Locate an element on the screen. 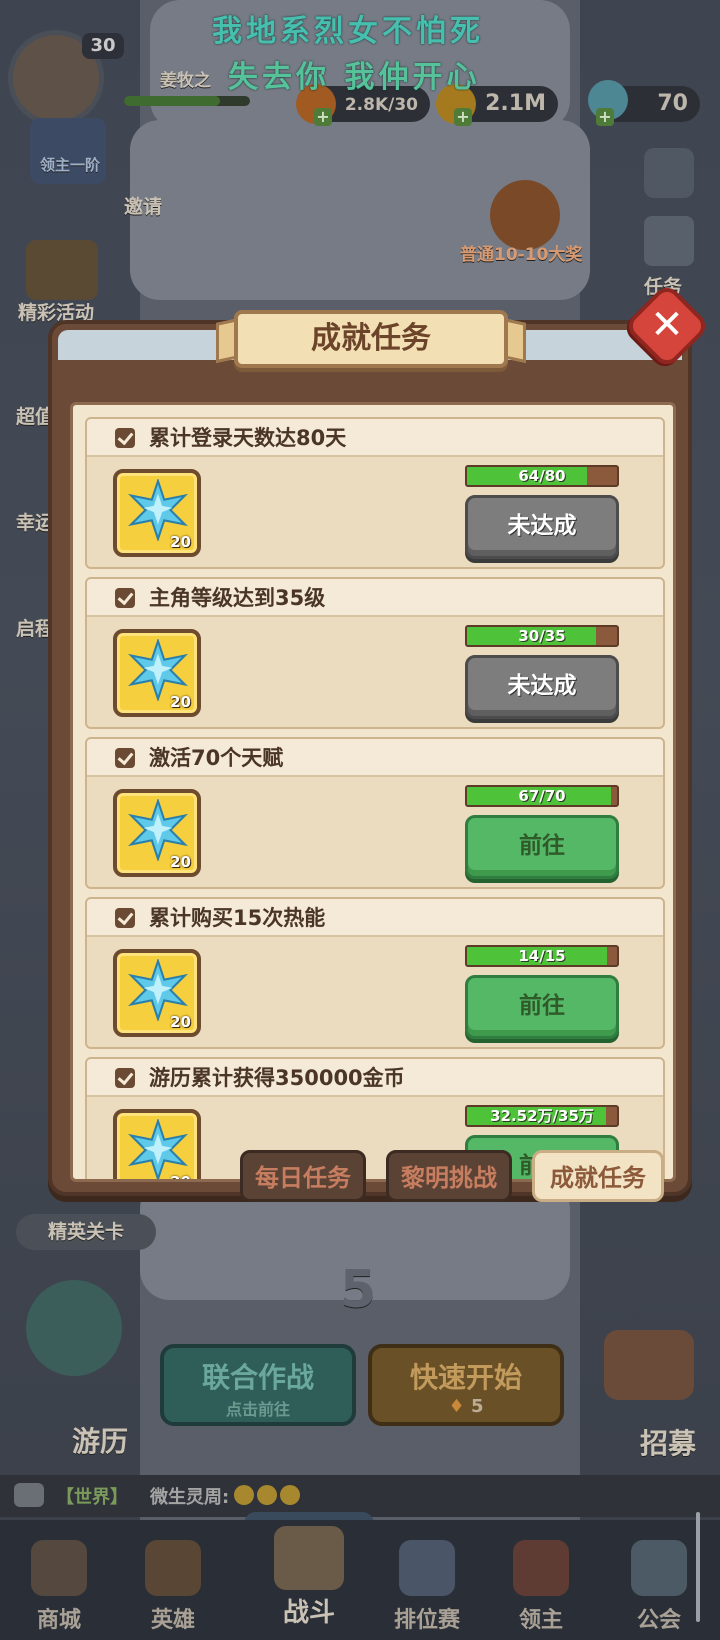 The image size is (720, 1640). close-icon: ✕ is located at coordinates (667, 326).